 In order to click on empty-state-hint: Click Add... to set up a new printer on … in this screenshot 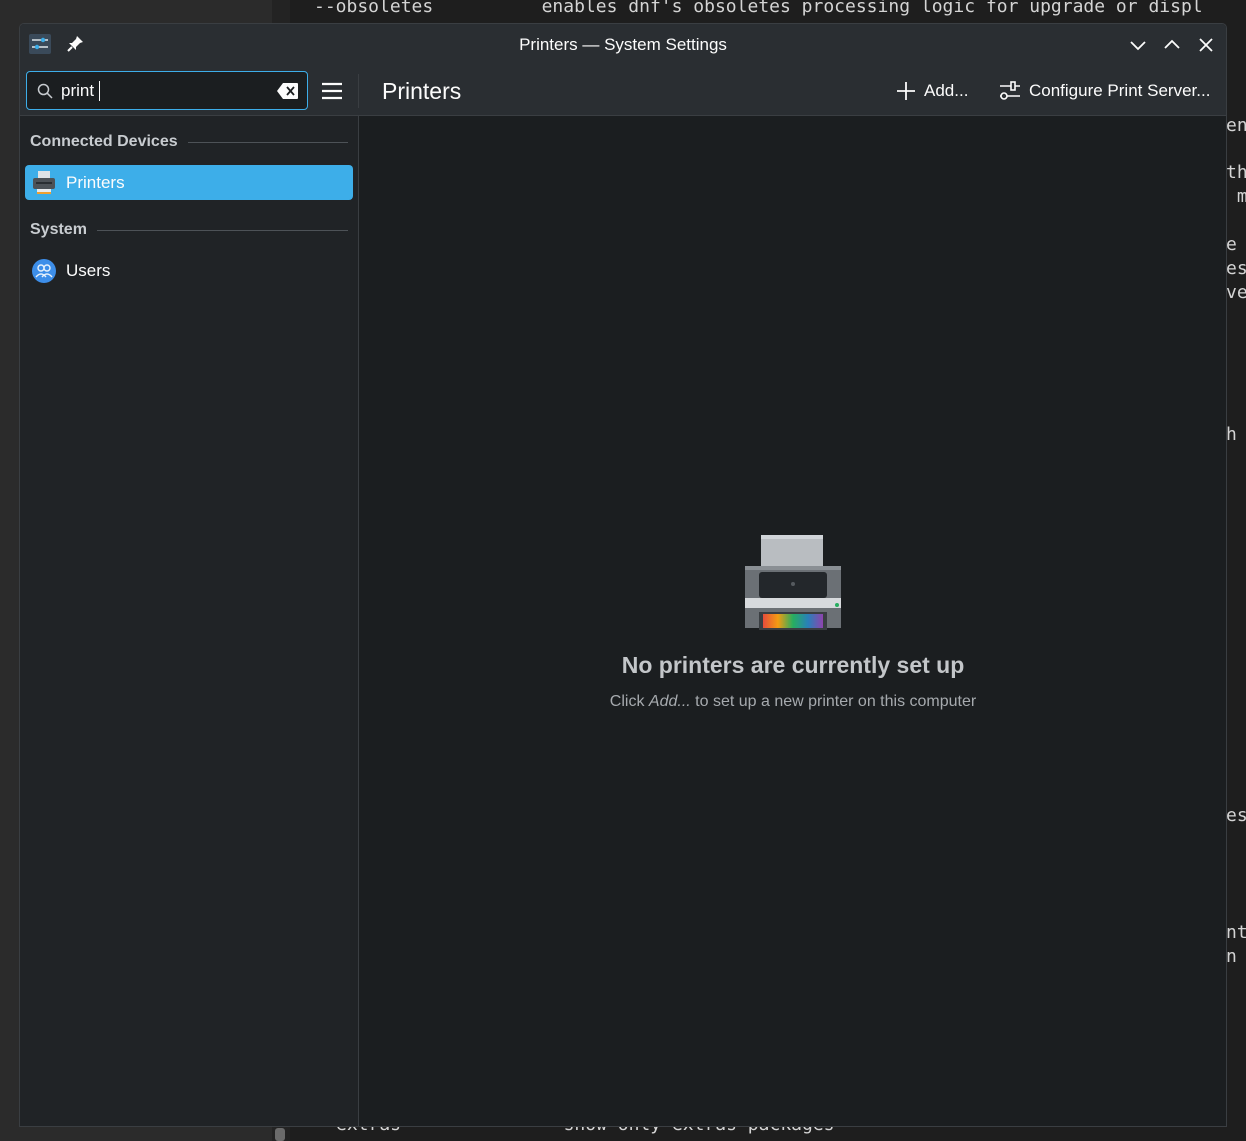, I will do `click(792, 702)`.